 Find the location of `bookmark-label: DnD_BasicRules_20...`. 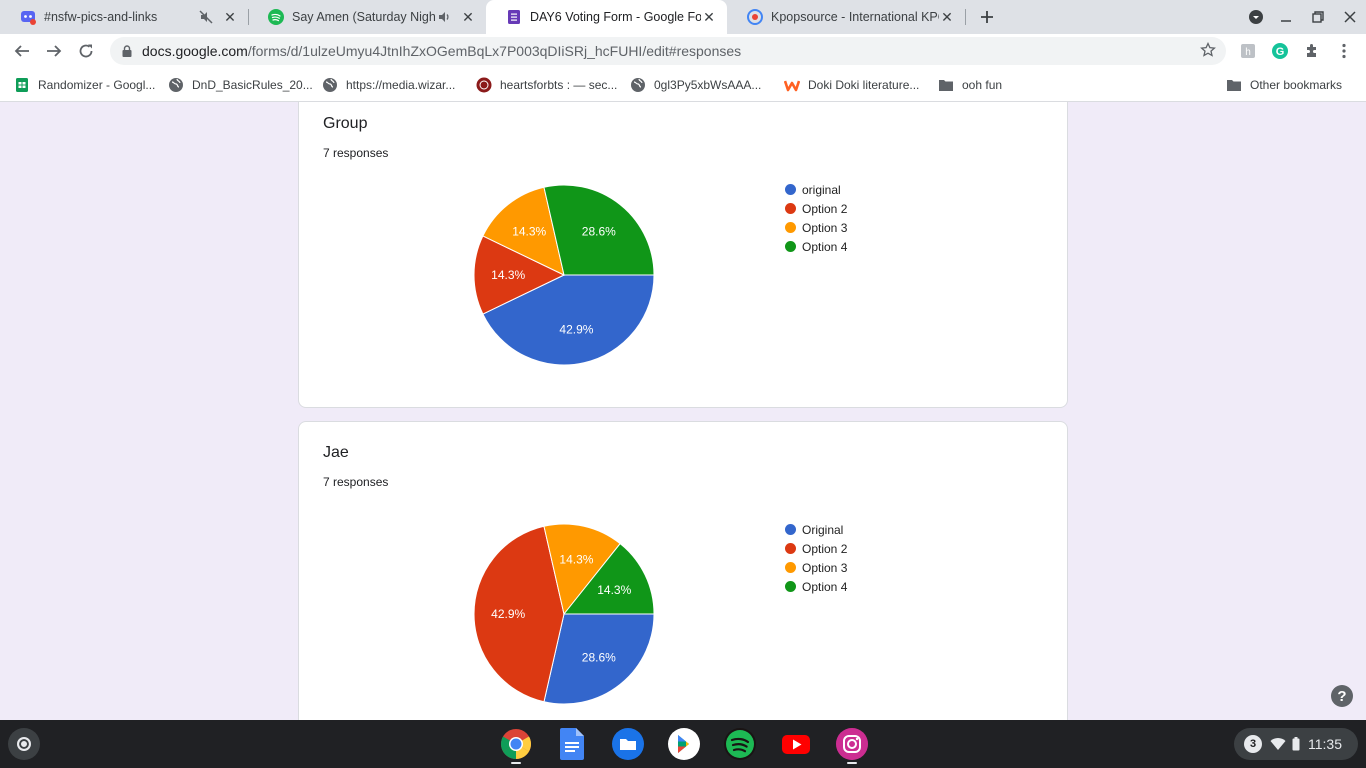

bookmark-label: DnD_BasicRules_20... is located at coordinates (252, 85).